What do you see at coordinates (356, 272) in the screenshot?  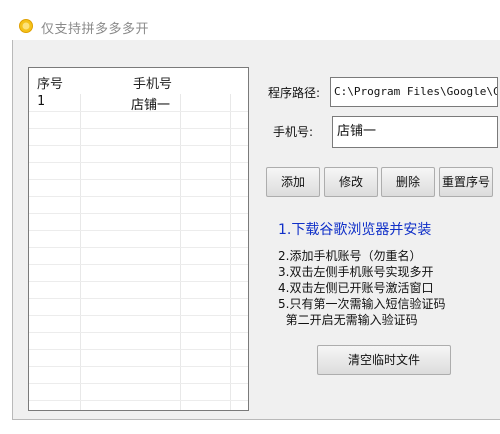 I see `instruction-line: 3.双击左侧手机账号实现多开` at bounding box center [356, 272].